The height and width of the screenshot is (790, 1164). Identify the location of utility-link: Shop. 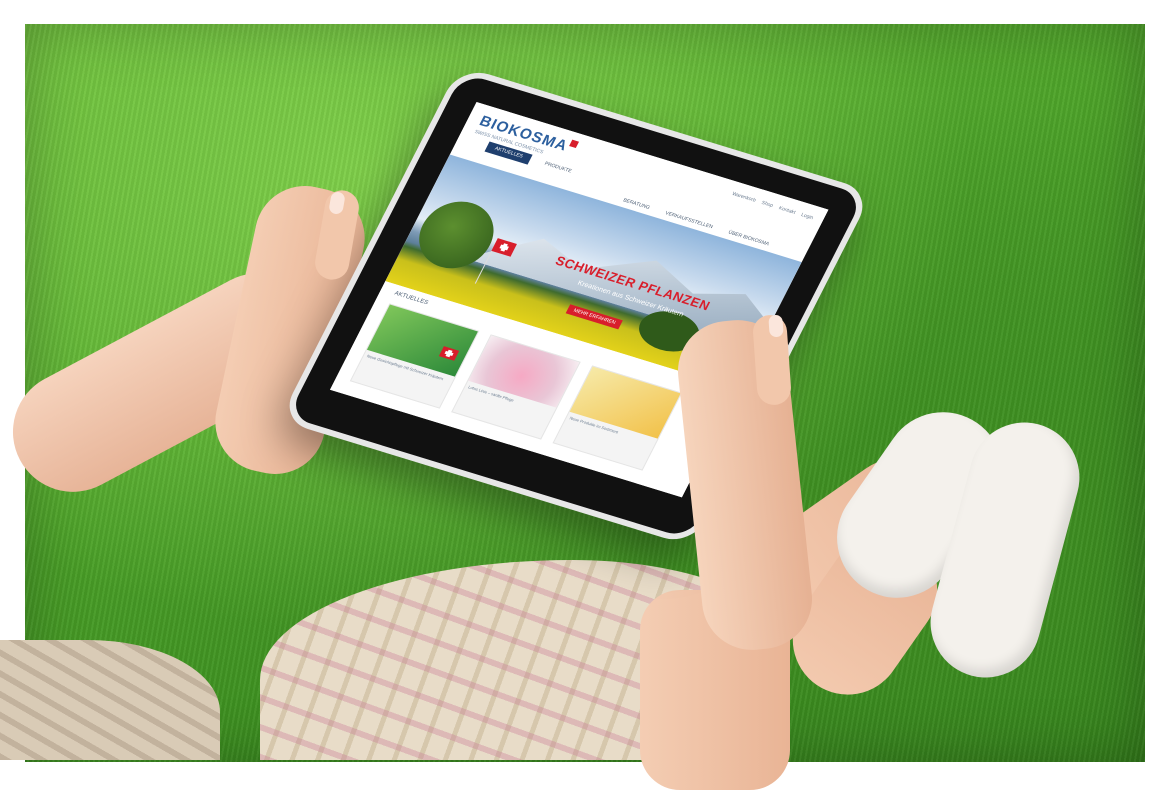
(767, 204).